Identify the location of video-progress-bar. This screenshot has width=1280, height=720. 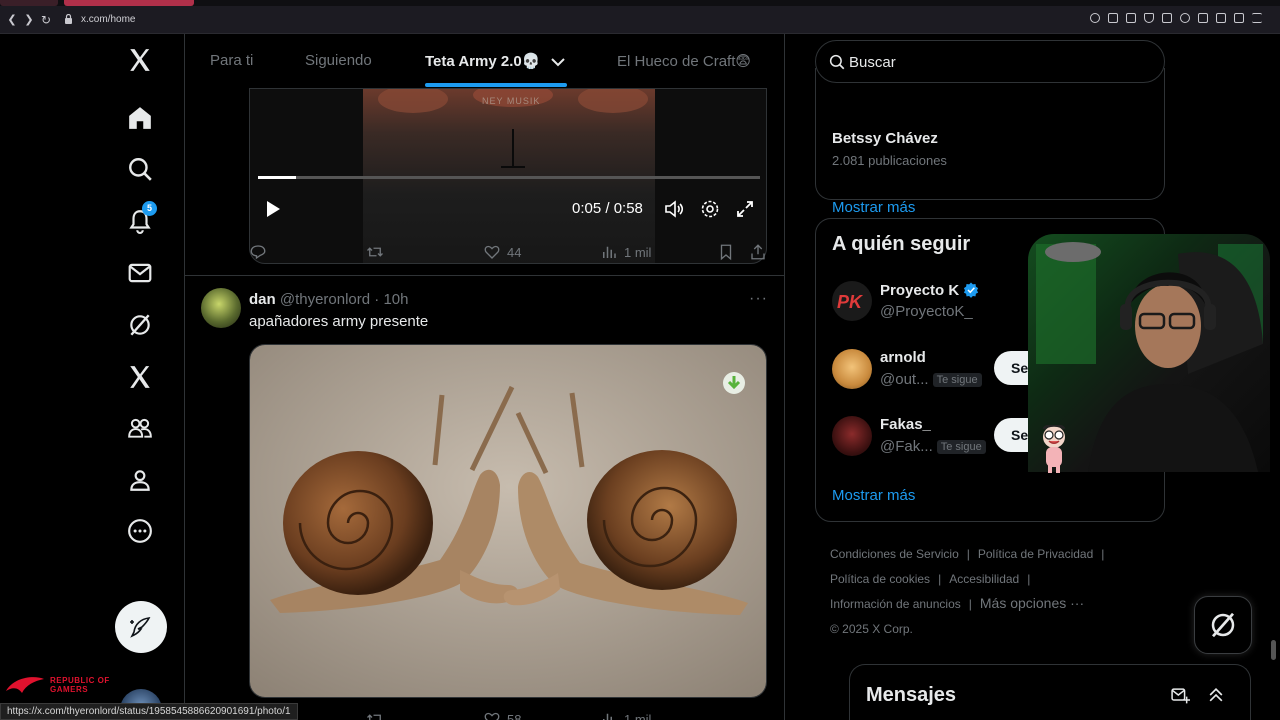
(509, 177).